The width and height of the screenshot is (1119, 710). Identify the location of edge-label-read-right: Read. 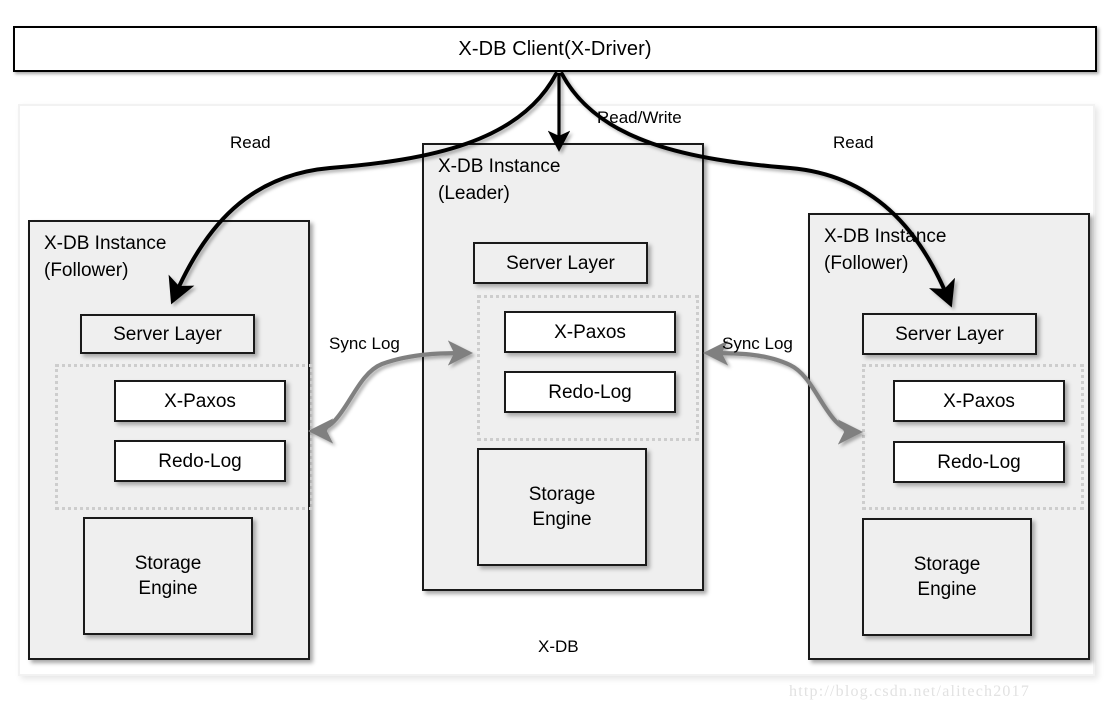
(853, 142).